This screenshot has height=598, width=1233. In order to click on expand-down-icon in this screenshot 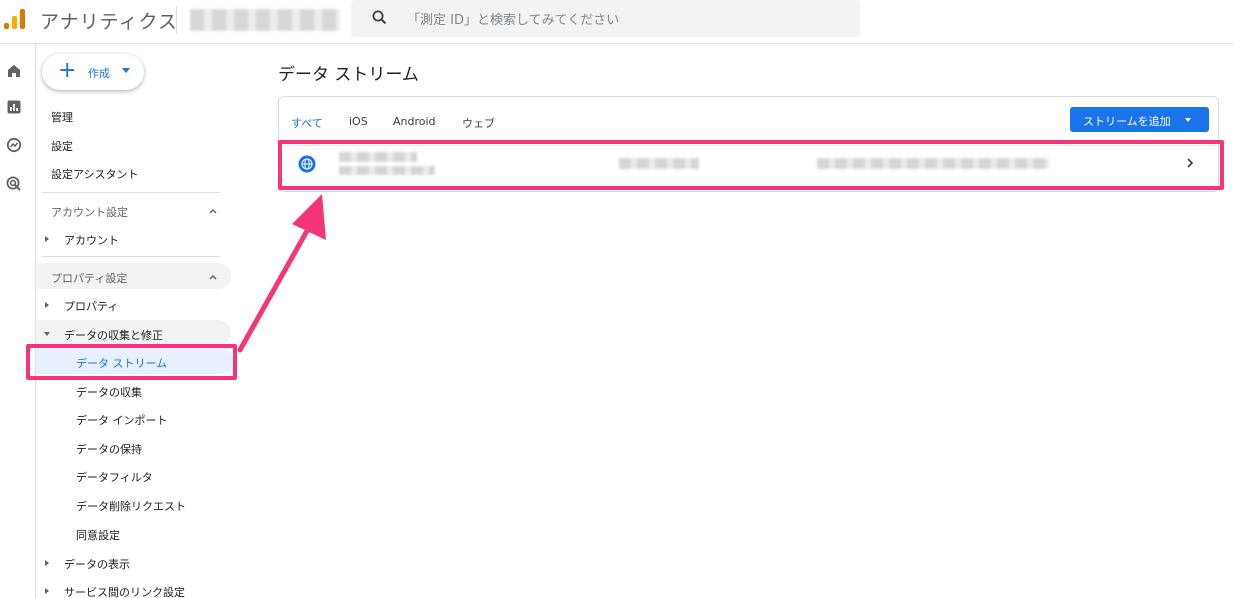, I will do `click(47, 334)`.